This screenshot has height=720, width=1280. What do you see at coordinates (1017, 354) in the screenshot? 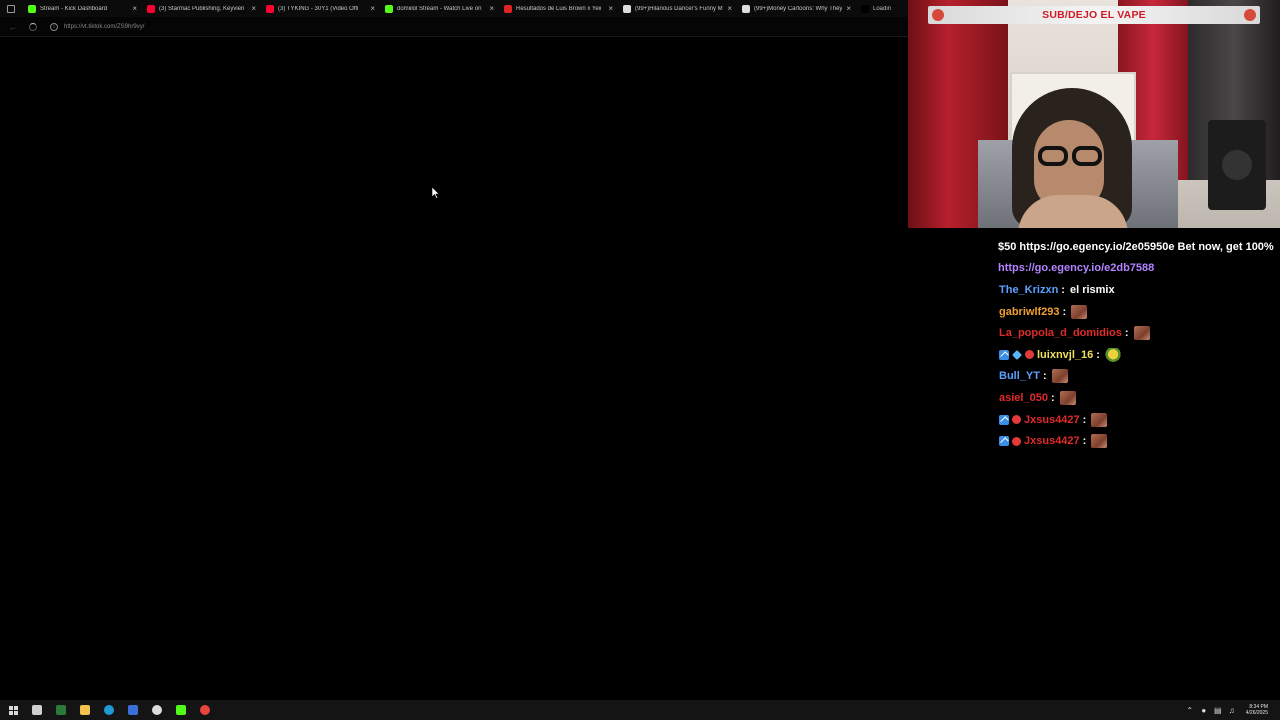
I see `gem-badge-icon` at bounding box center [1017, 354].